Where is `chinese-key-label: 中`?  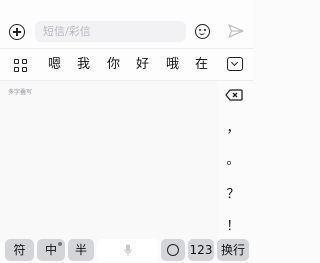
chinese-key-label: 中 is located at coordinates (50, 250).